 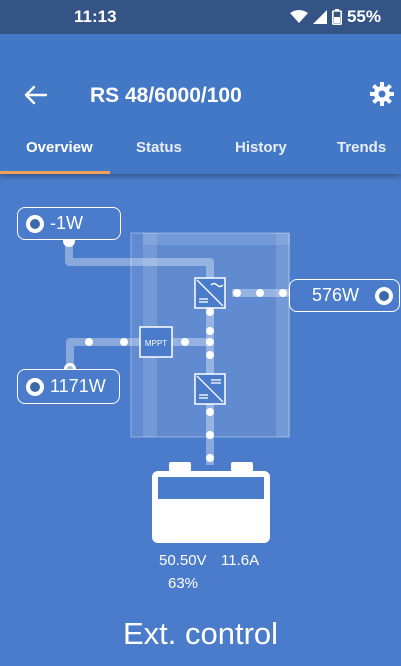 I want to click on battery-percent: 55%, so click(x=363, y=16).